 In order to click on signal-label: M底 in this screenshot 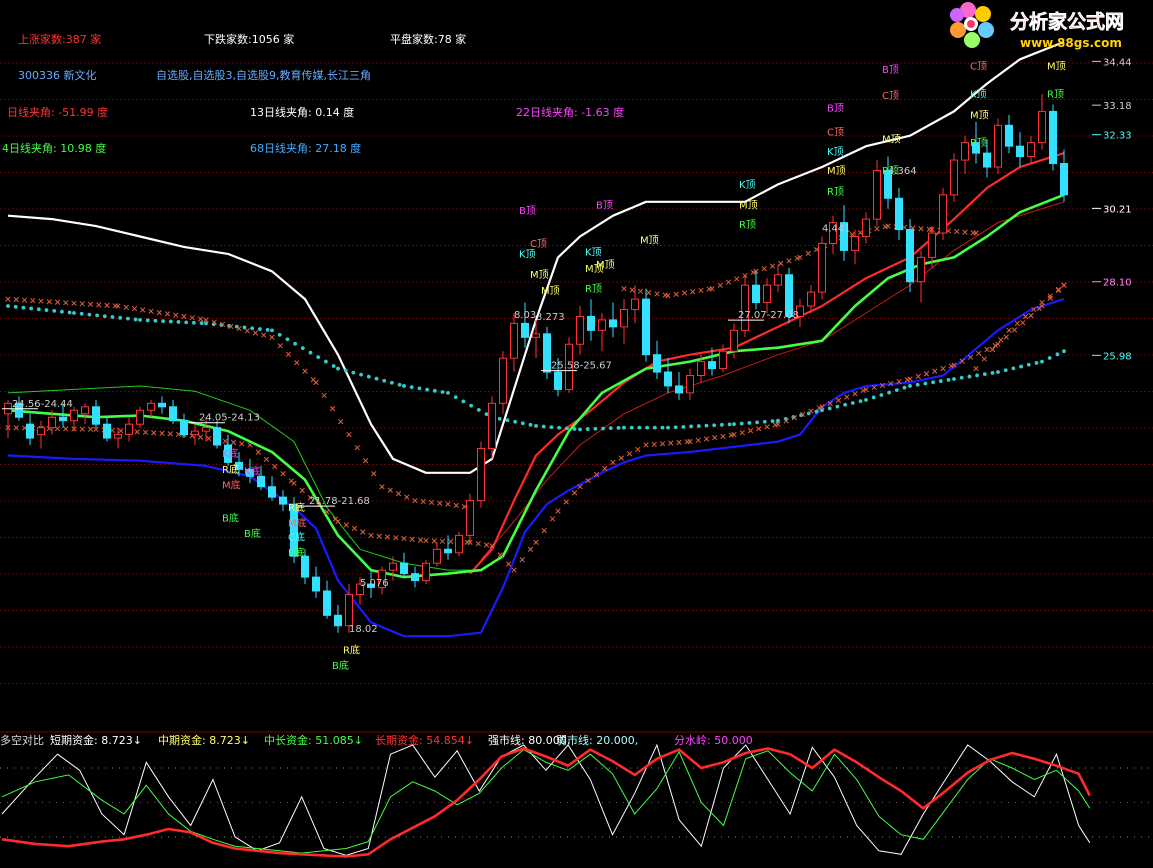, I will do `click(297, 523)`.